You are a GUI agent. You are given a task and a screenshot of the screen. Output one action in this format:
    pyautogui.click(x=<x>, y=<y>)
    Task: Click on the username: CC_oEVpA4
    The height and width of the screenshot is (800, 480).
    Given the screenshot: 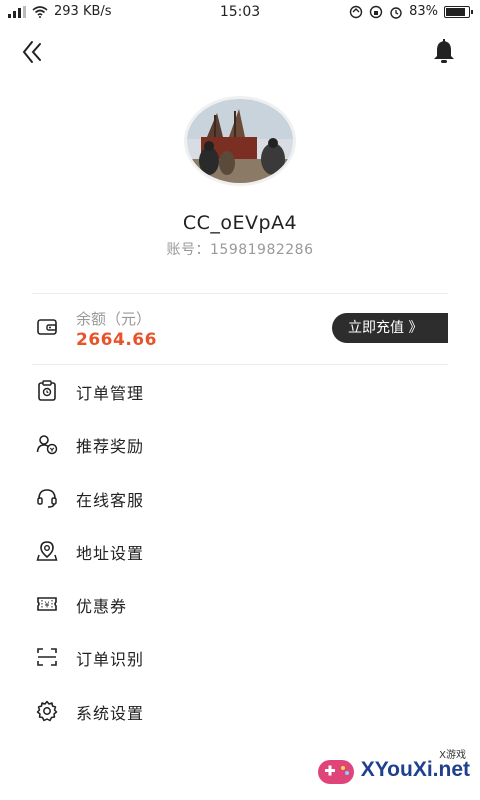 What is the action you would take?
    pyautogui.click(x=240, y=223)
    